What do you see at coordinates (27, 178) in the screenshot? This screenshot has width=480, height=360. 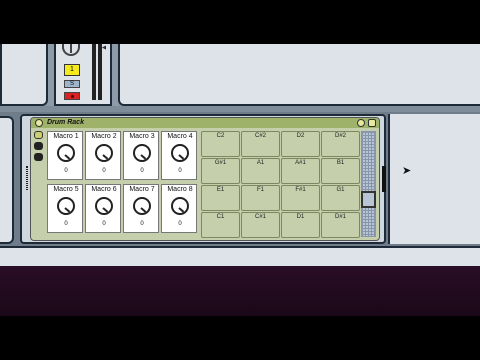 I see `chain-resize-handle` at bounding box center [27, 178].